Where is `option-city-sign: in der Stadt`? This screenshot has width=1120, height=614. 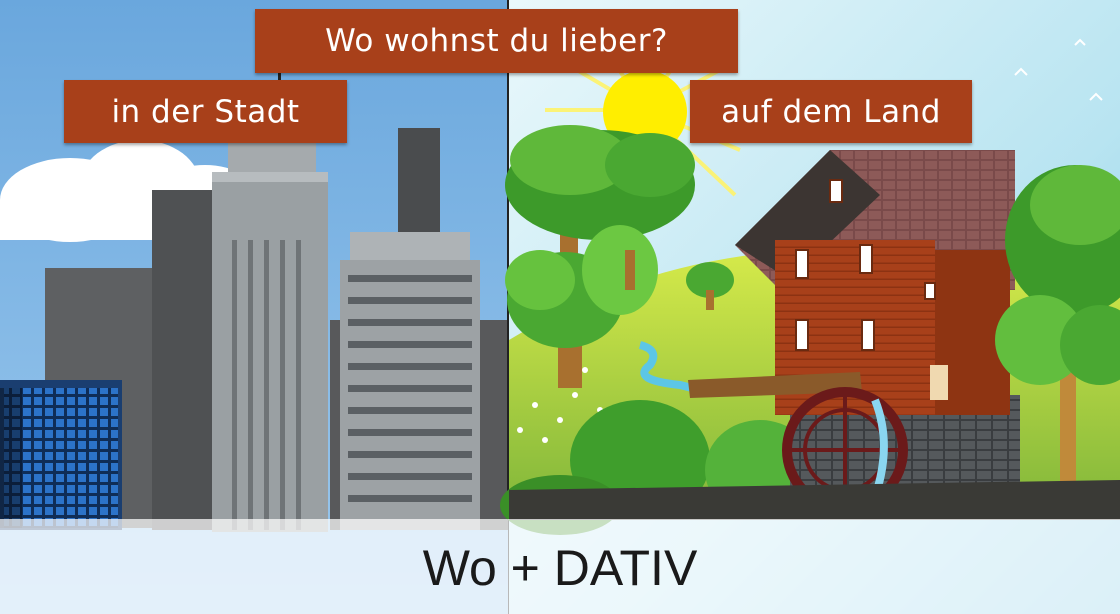
option-city-sign: in der Stadt is located at coordinates (205, 111).